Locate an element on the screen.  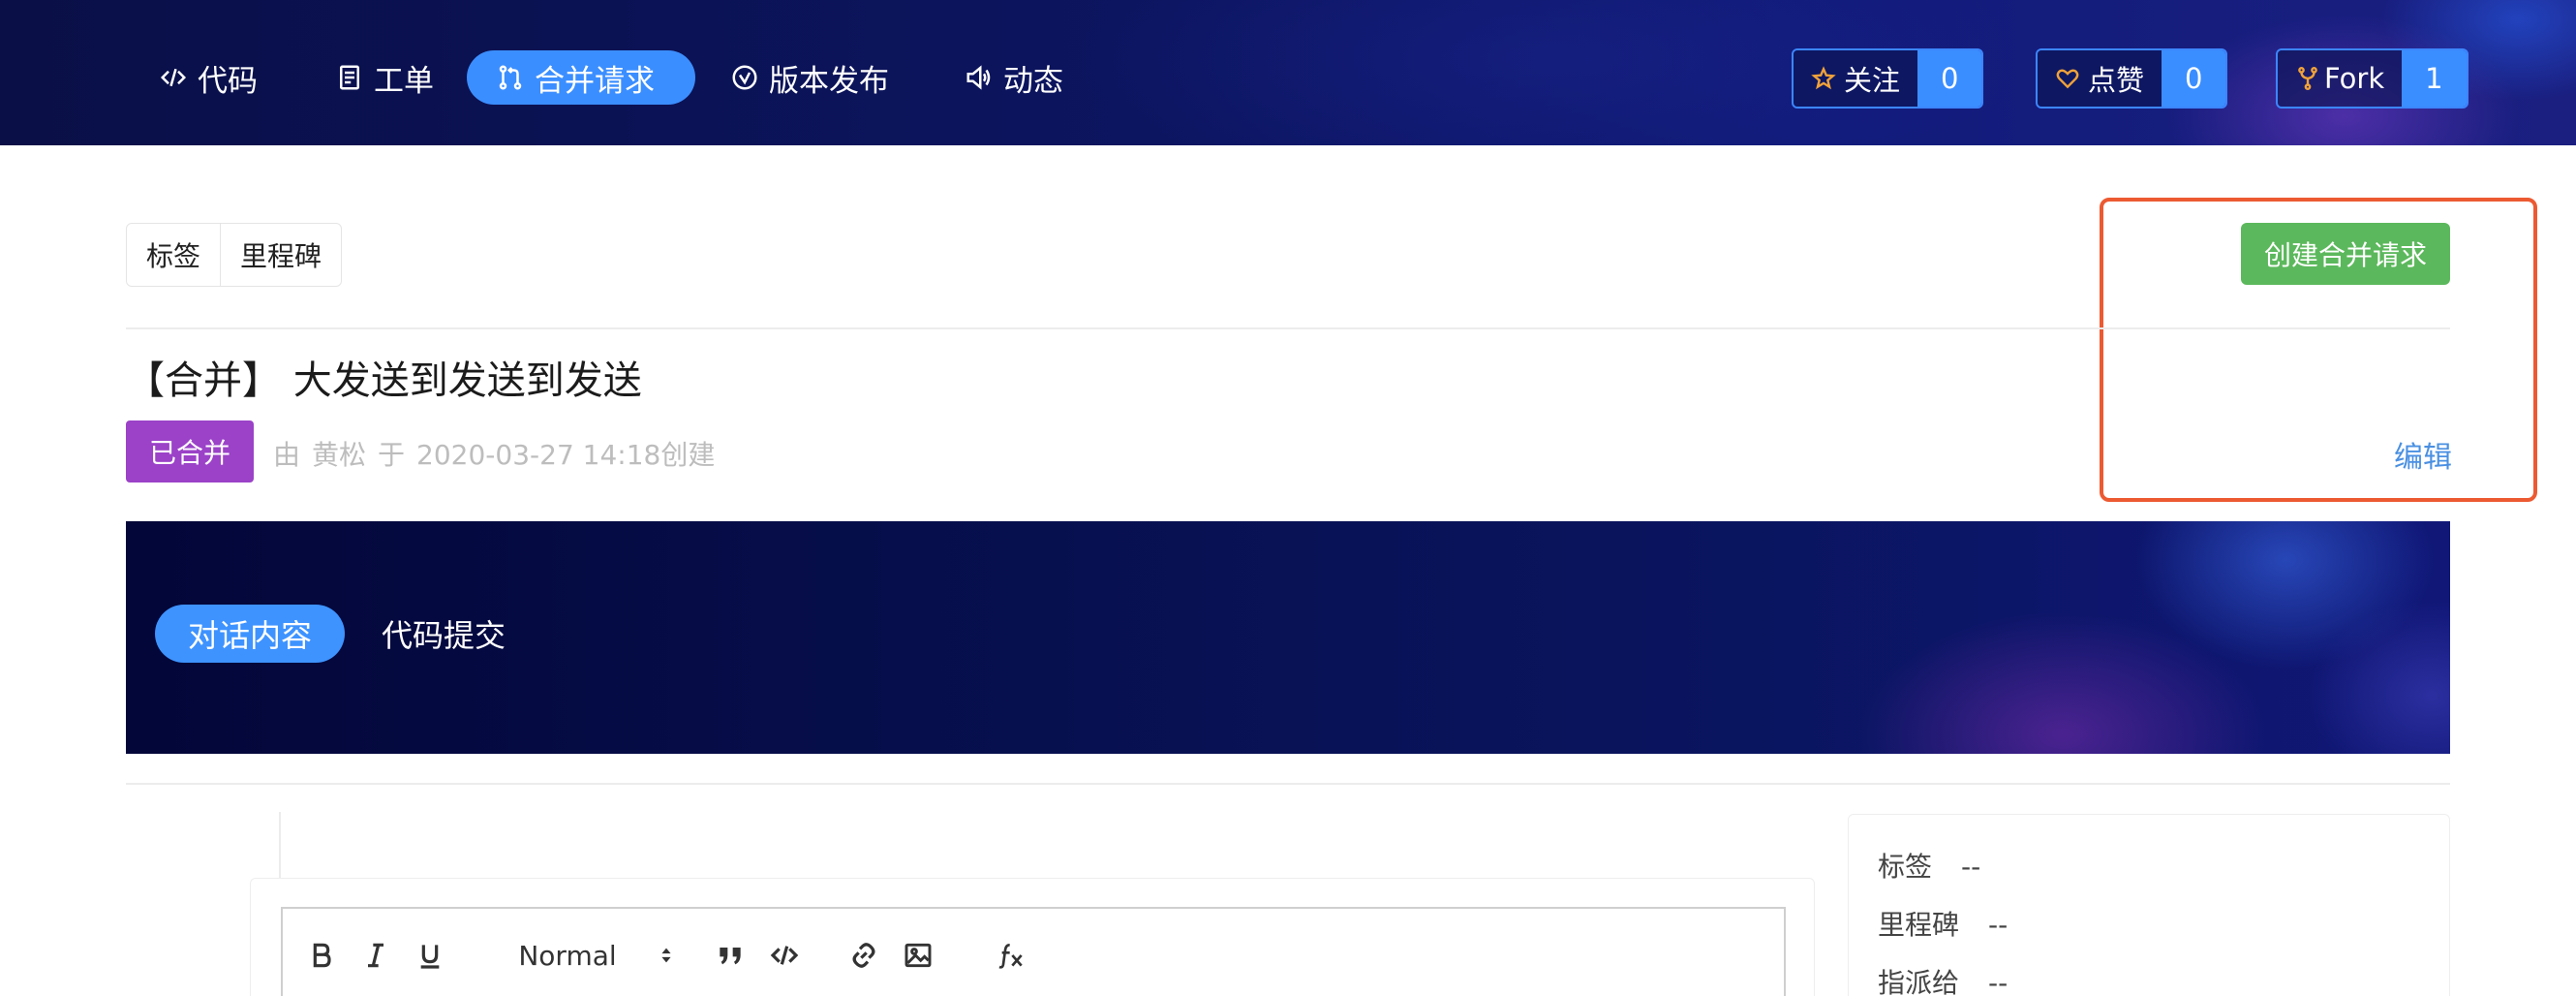
editor-toolbar: Normal is located at coordinates (1033, 951).